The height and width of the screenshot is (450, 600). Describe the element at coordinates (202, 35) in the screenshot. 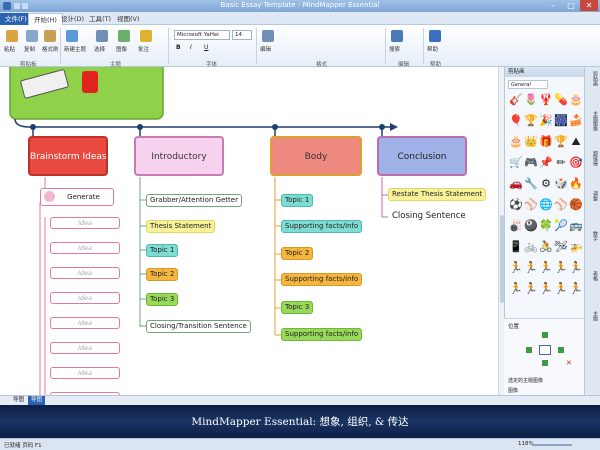

I see `font-family-select: Microsoft YaHei` at that location.